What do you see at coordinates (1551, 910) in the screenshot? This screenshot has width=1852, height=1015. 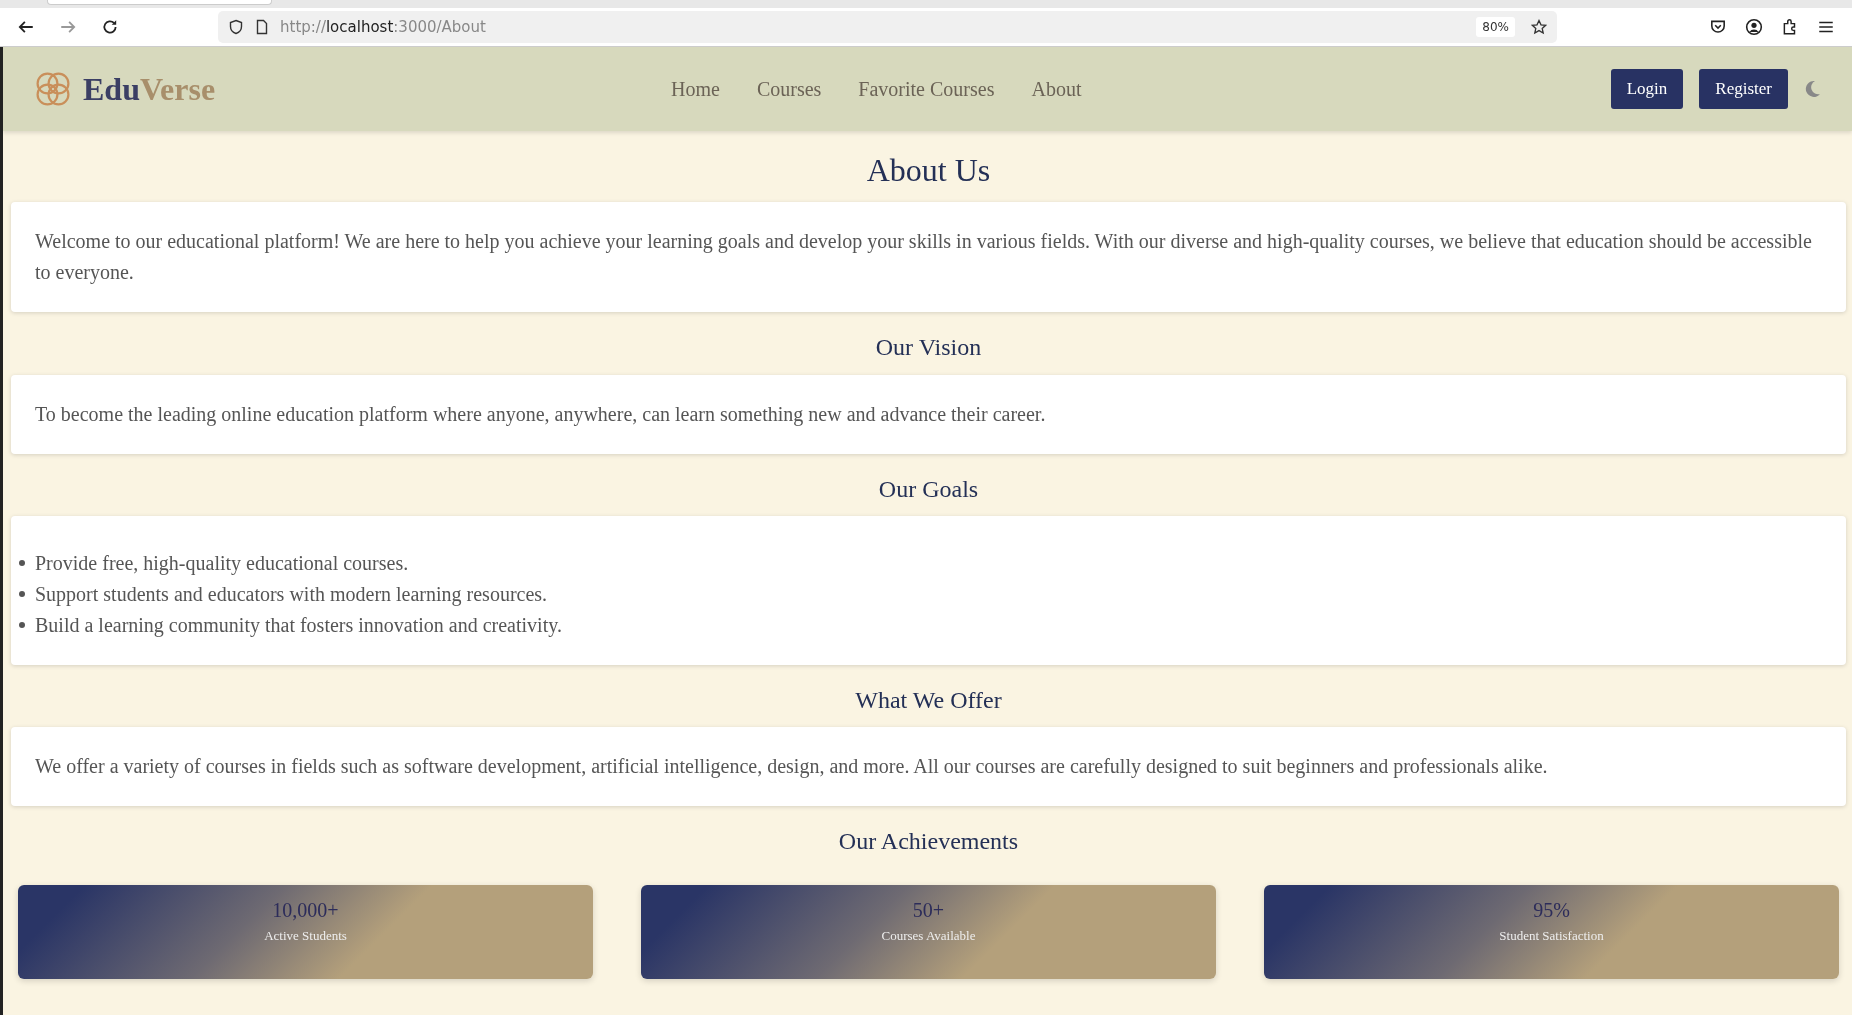 I see `stat-value: 95%` at bounding box center [1551, 910].